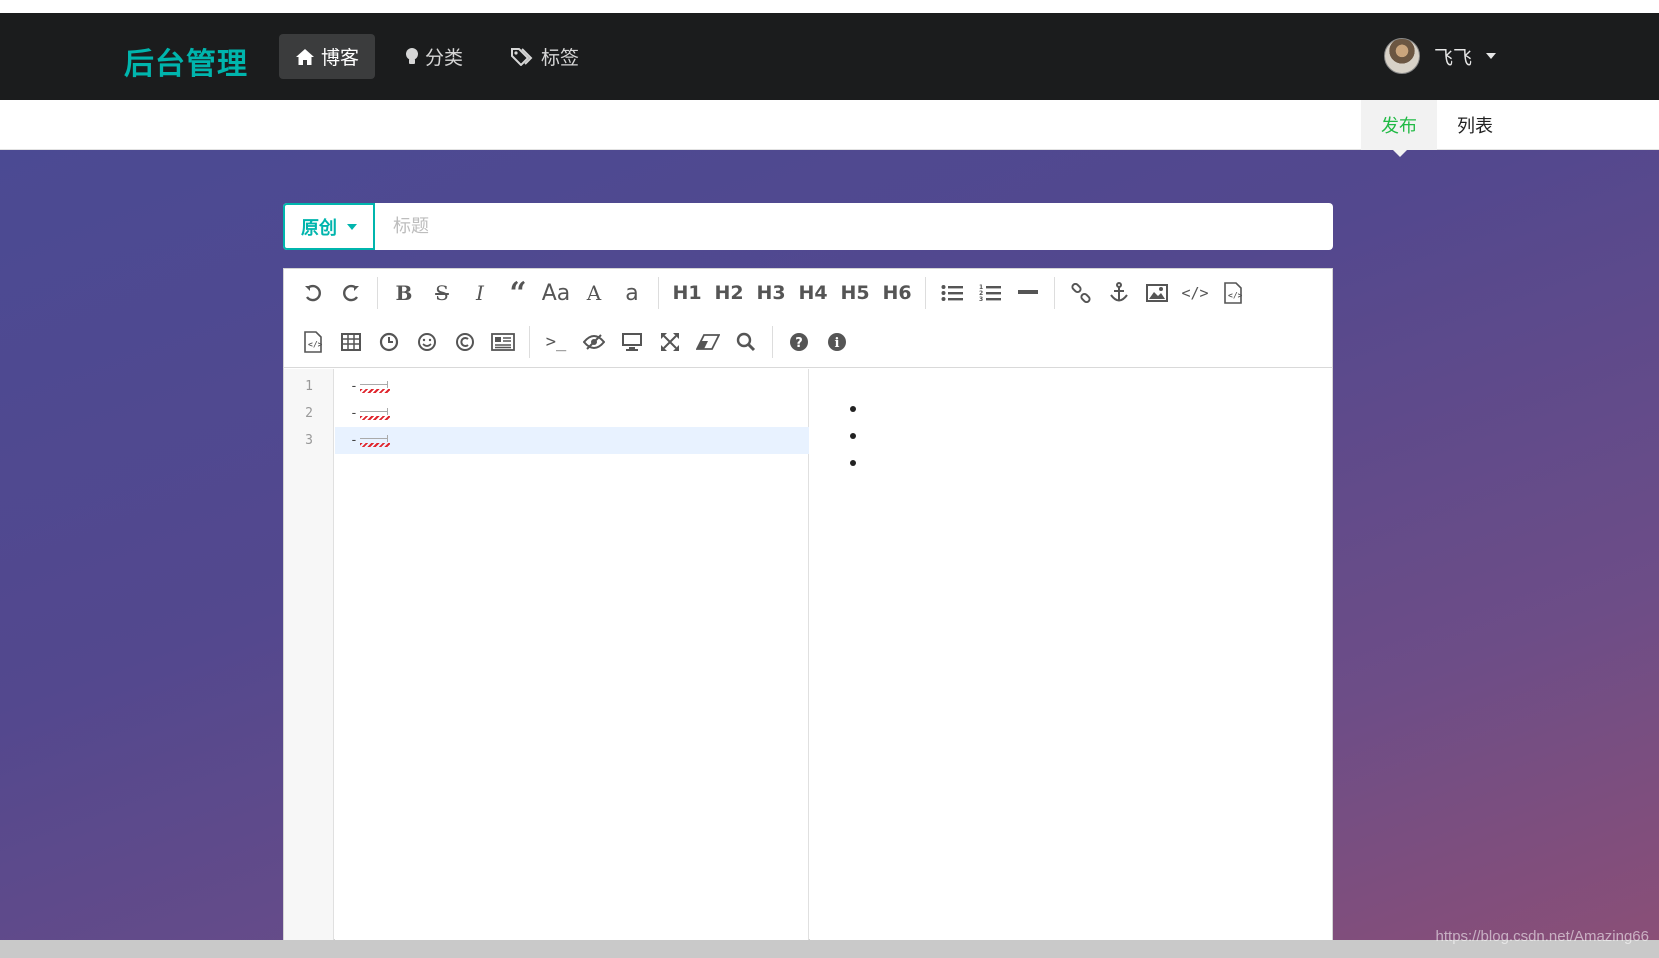 Image resolution: width=1659 pixels, height=958 pixels. Describe the element at coordinates (829, 6) in the screenshot. I see `top-margin` at that location.